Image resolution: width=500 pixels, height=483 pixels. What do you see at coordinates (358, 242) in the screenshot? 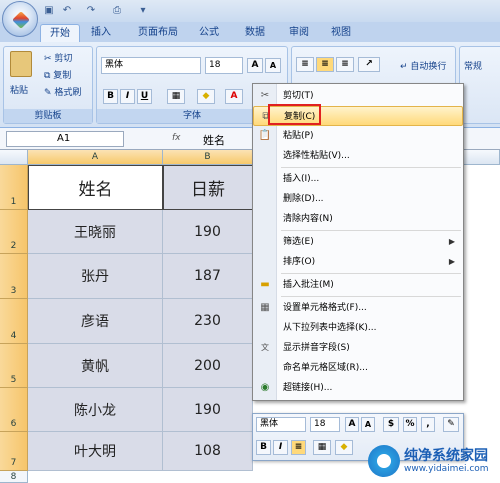
I see `menu-item-filter: 筛选(E) ▶` at bounding box center [358, 242].